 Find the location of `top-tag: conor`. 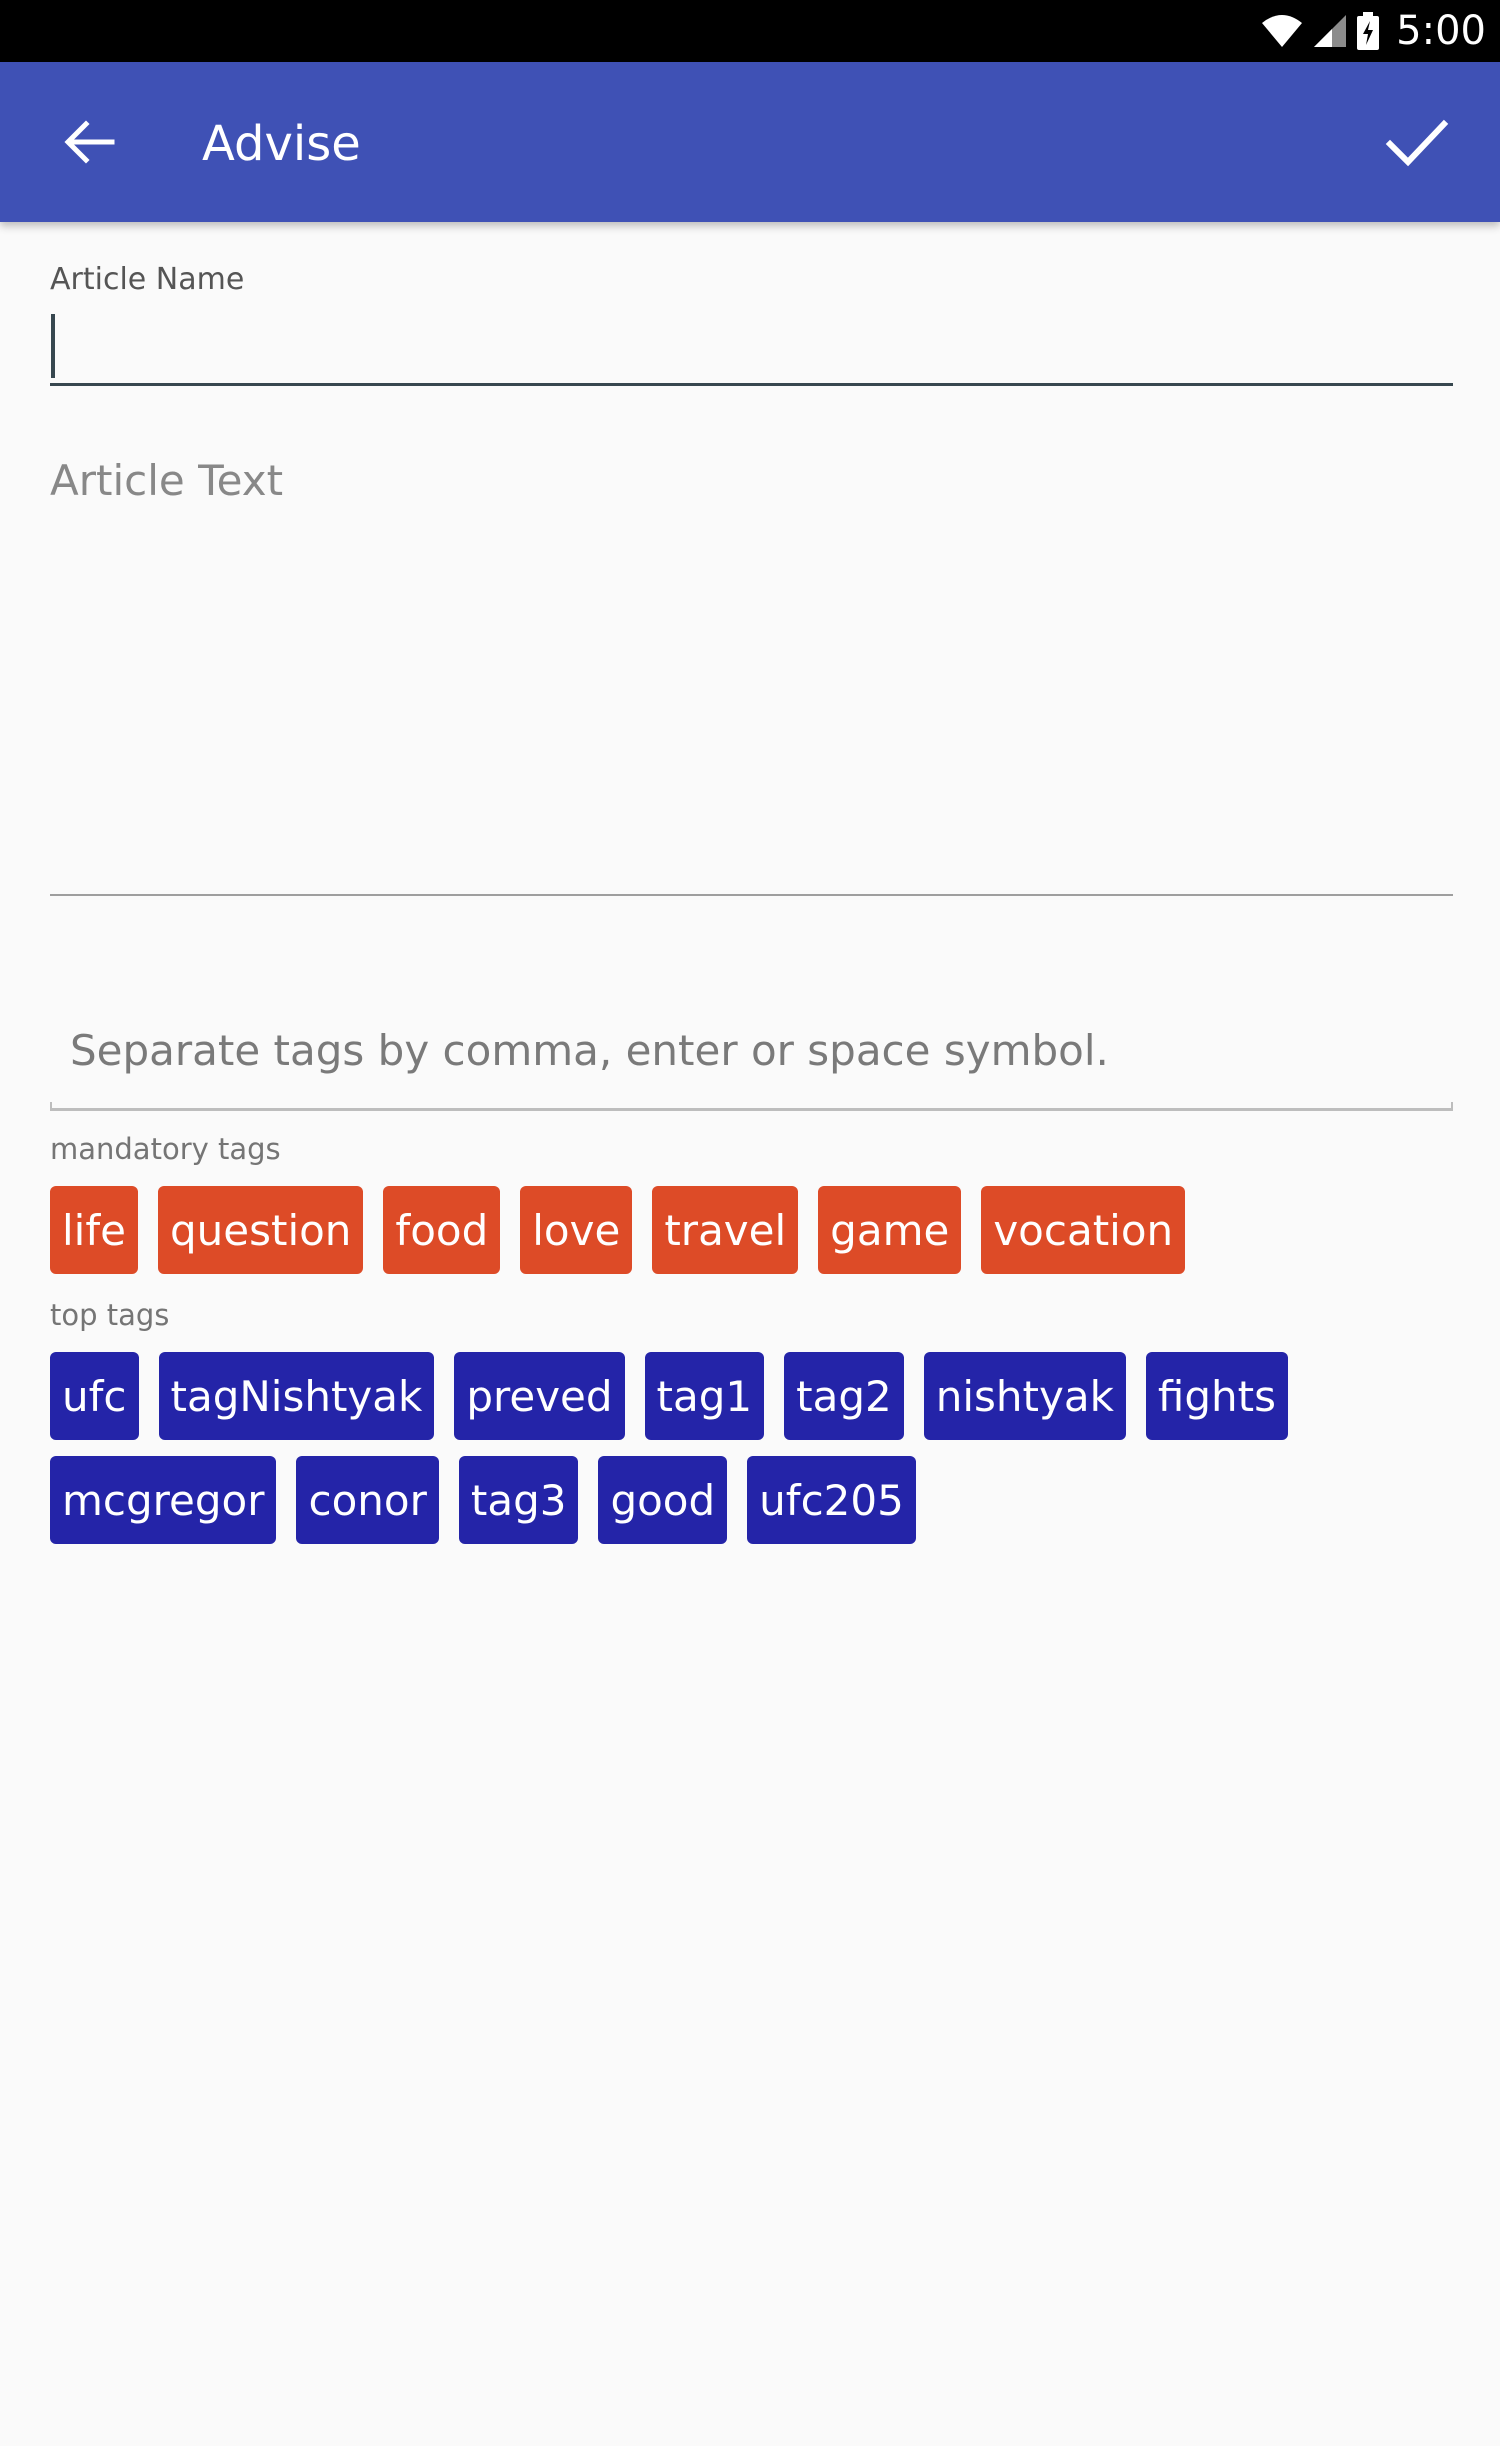

top-tag: conor is located at coordinates (367, 1500).